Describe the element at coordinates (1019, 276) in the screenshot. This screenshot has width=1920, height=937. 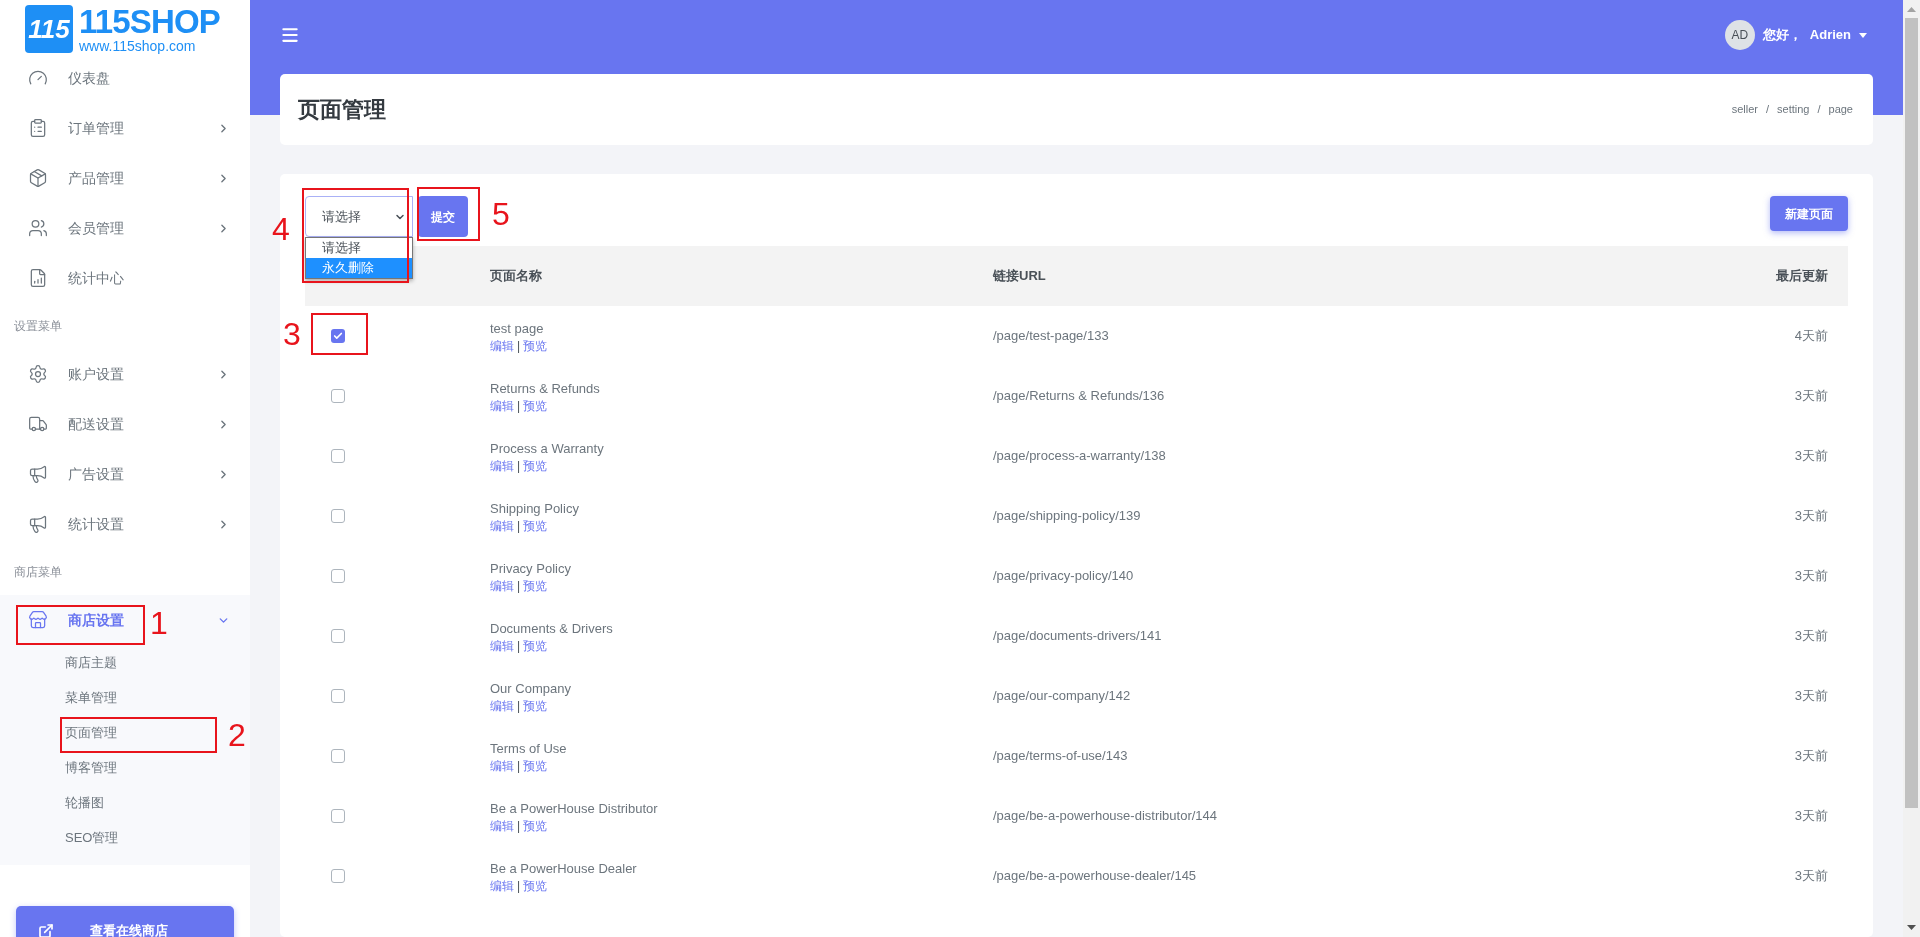
I see `column-header: 链接URL` at that location.